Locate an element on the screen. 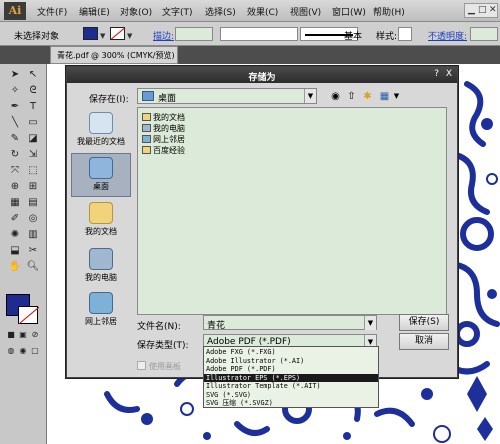 The height and width of the screenshot is (444, 500). back-icon: ◉ is located at coordinates (335, 96).